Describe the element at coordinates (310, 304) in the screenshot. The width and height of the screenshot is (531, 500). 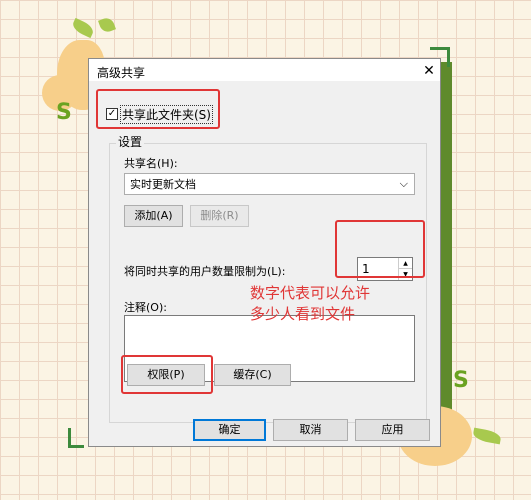
I see `annotation-text: 数字代表可以允许 多少人看到文件` at that location.